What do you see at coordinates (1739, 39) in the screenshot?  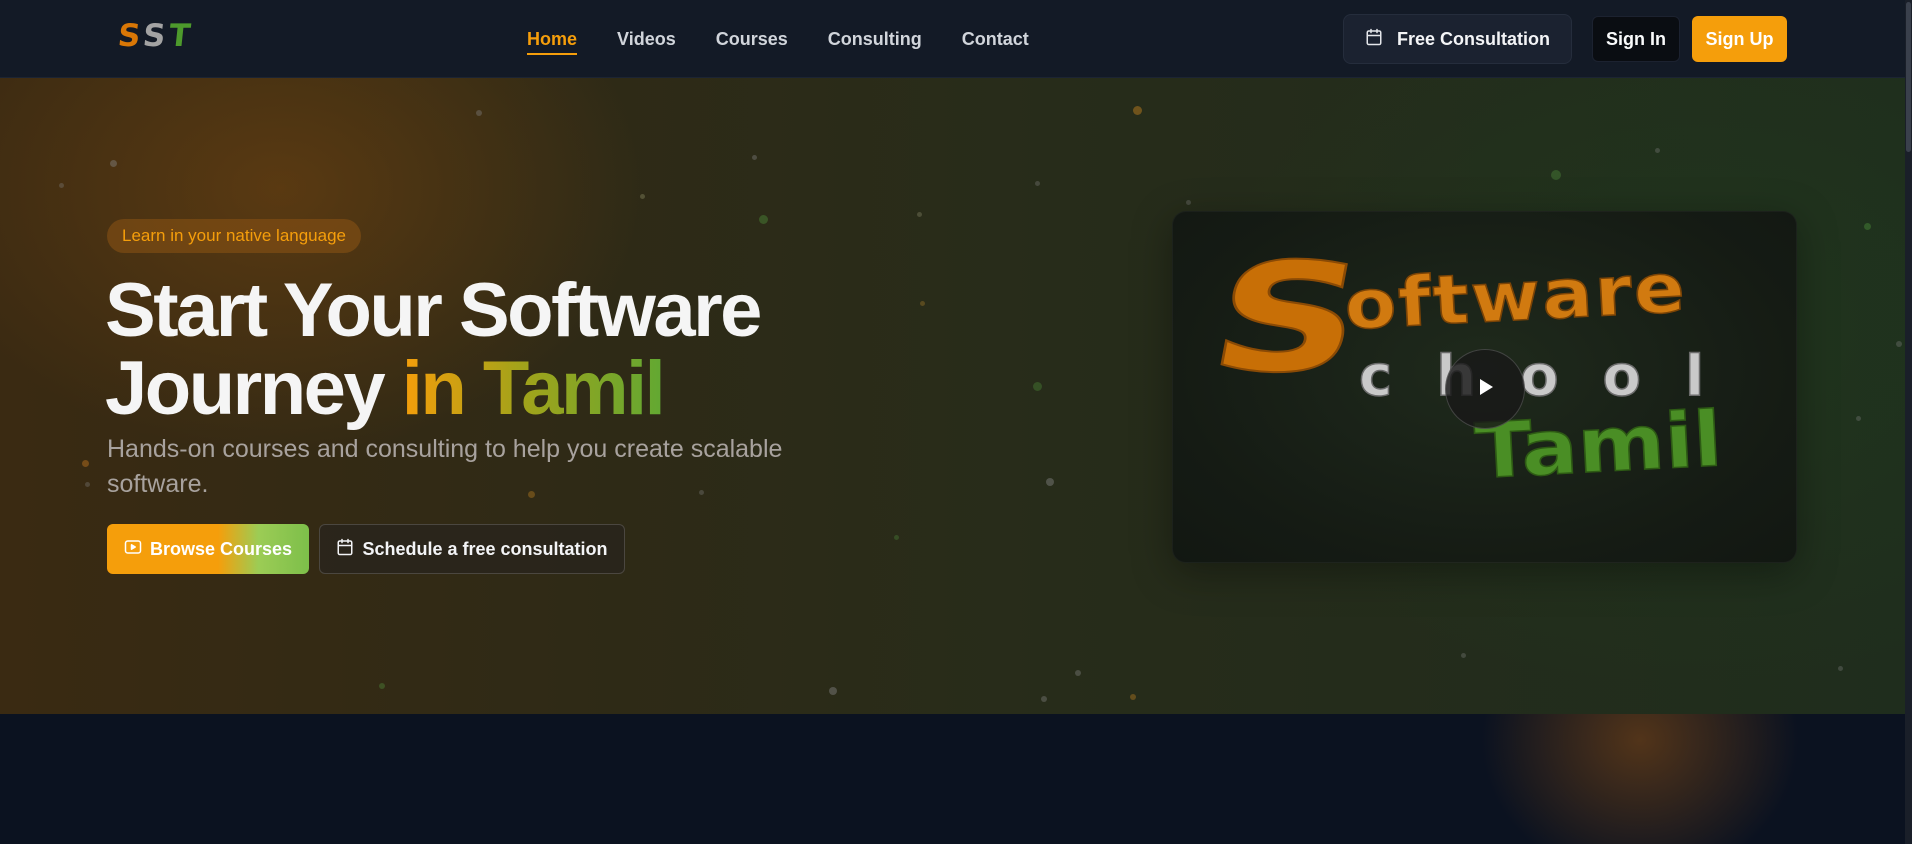 I see `sign-up-button: Sign Up` at bounding box center [1739, 39].